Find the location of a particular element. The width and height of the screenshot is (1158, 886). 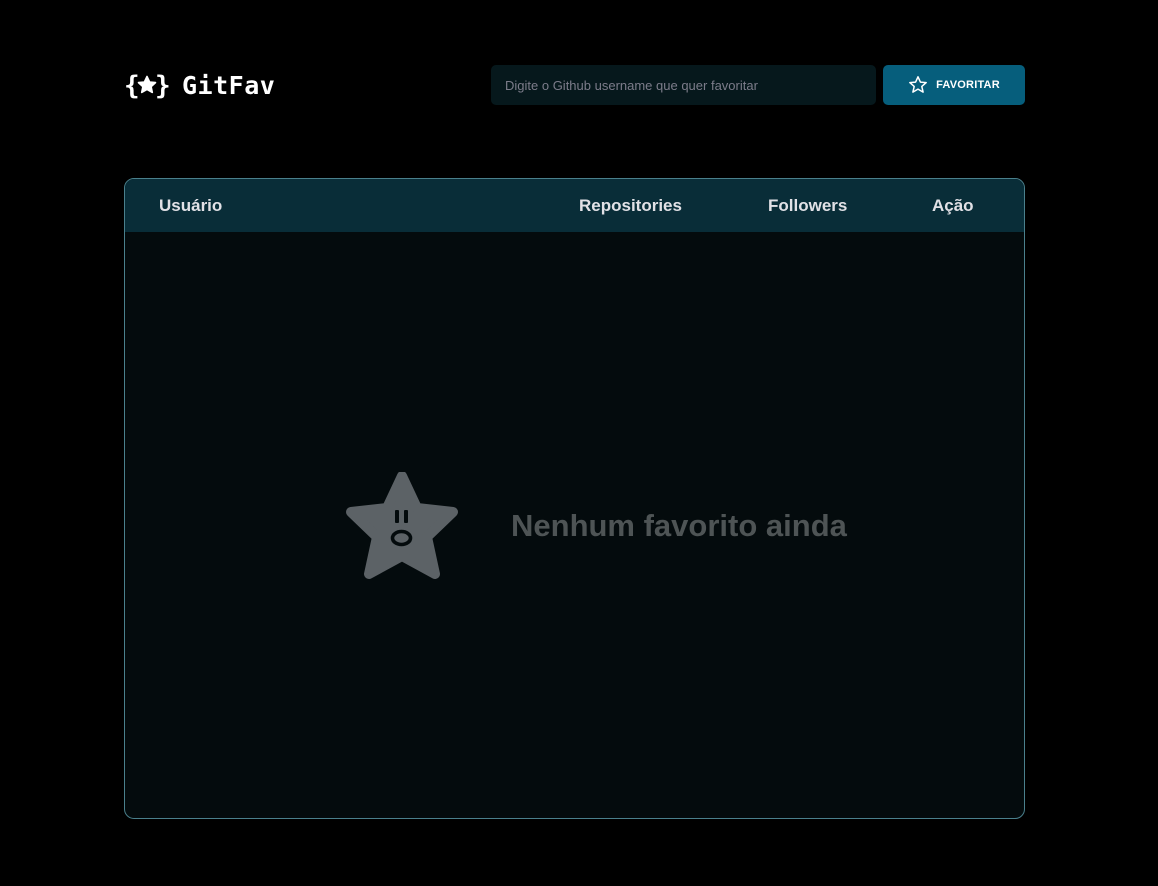

logo: { } GitFav is located at coordinates (199, 85).